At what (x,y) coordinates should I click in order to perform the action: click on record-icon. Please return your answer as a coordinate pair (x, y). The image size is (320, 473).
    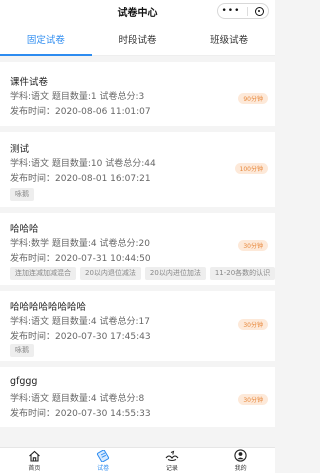
    Looking at the image, I should click on (172, 455).